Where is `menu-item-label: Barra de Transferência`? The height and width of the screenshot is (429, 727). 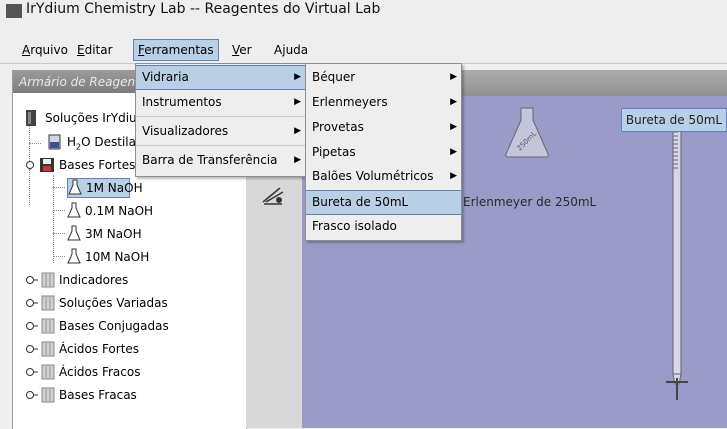 menu-item-label: Barra de Transferência is located at coordinates (210, 160).